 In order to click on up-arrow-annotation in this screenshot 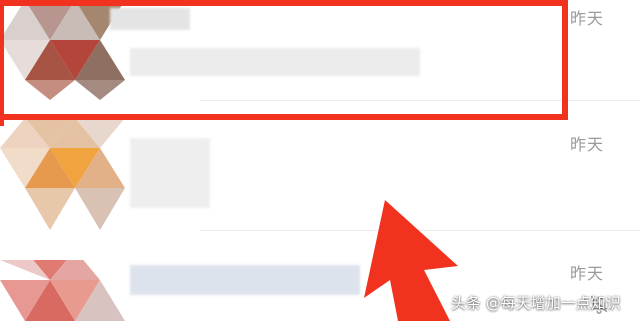, I will do `click(411, 260)`.